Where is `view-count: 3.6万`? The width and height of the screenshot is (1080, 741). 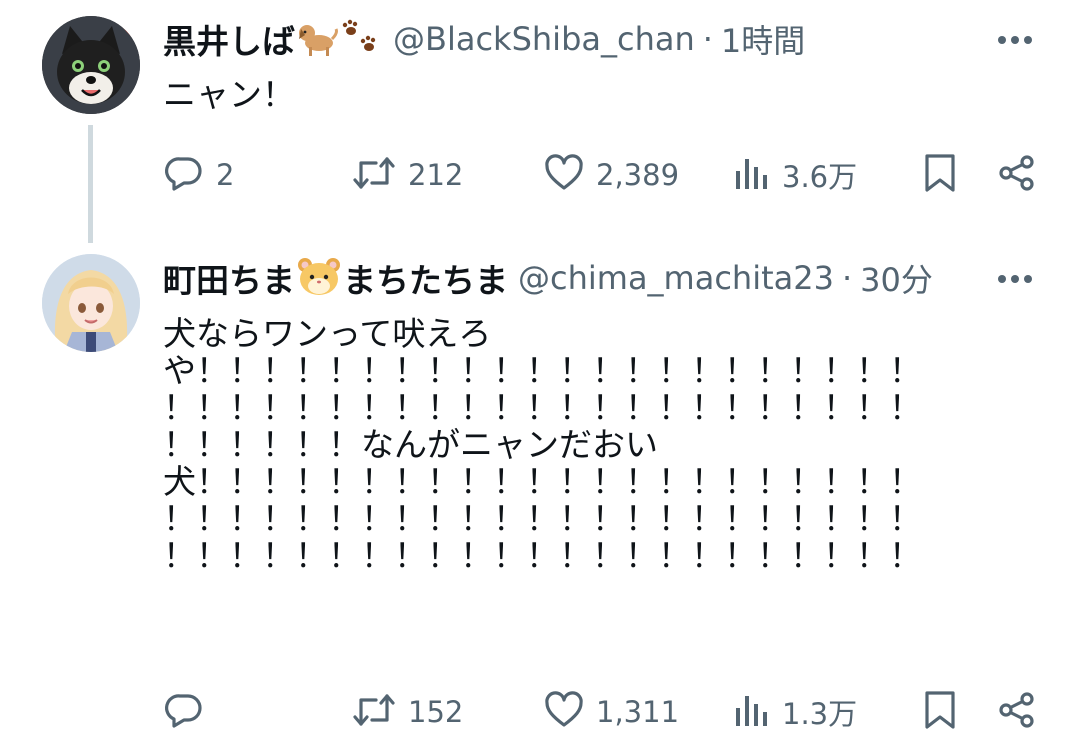 view-count: 3.6万 is located at coordinates (820, 177).